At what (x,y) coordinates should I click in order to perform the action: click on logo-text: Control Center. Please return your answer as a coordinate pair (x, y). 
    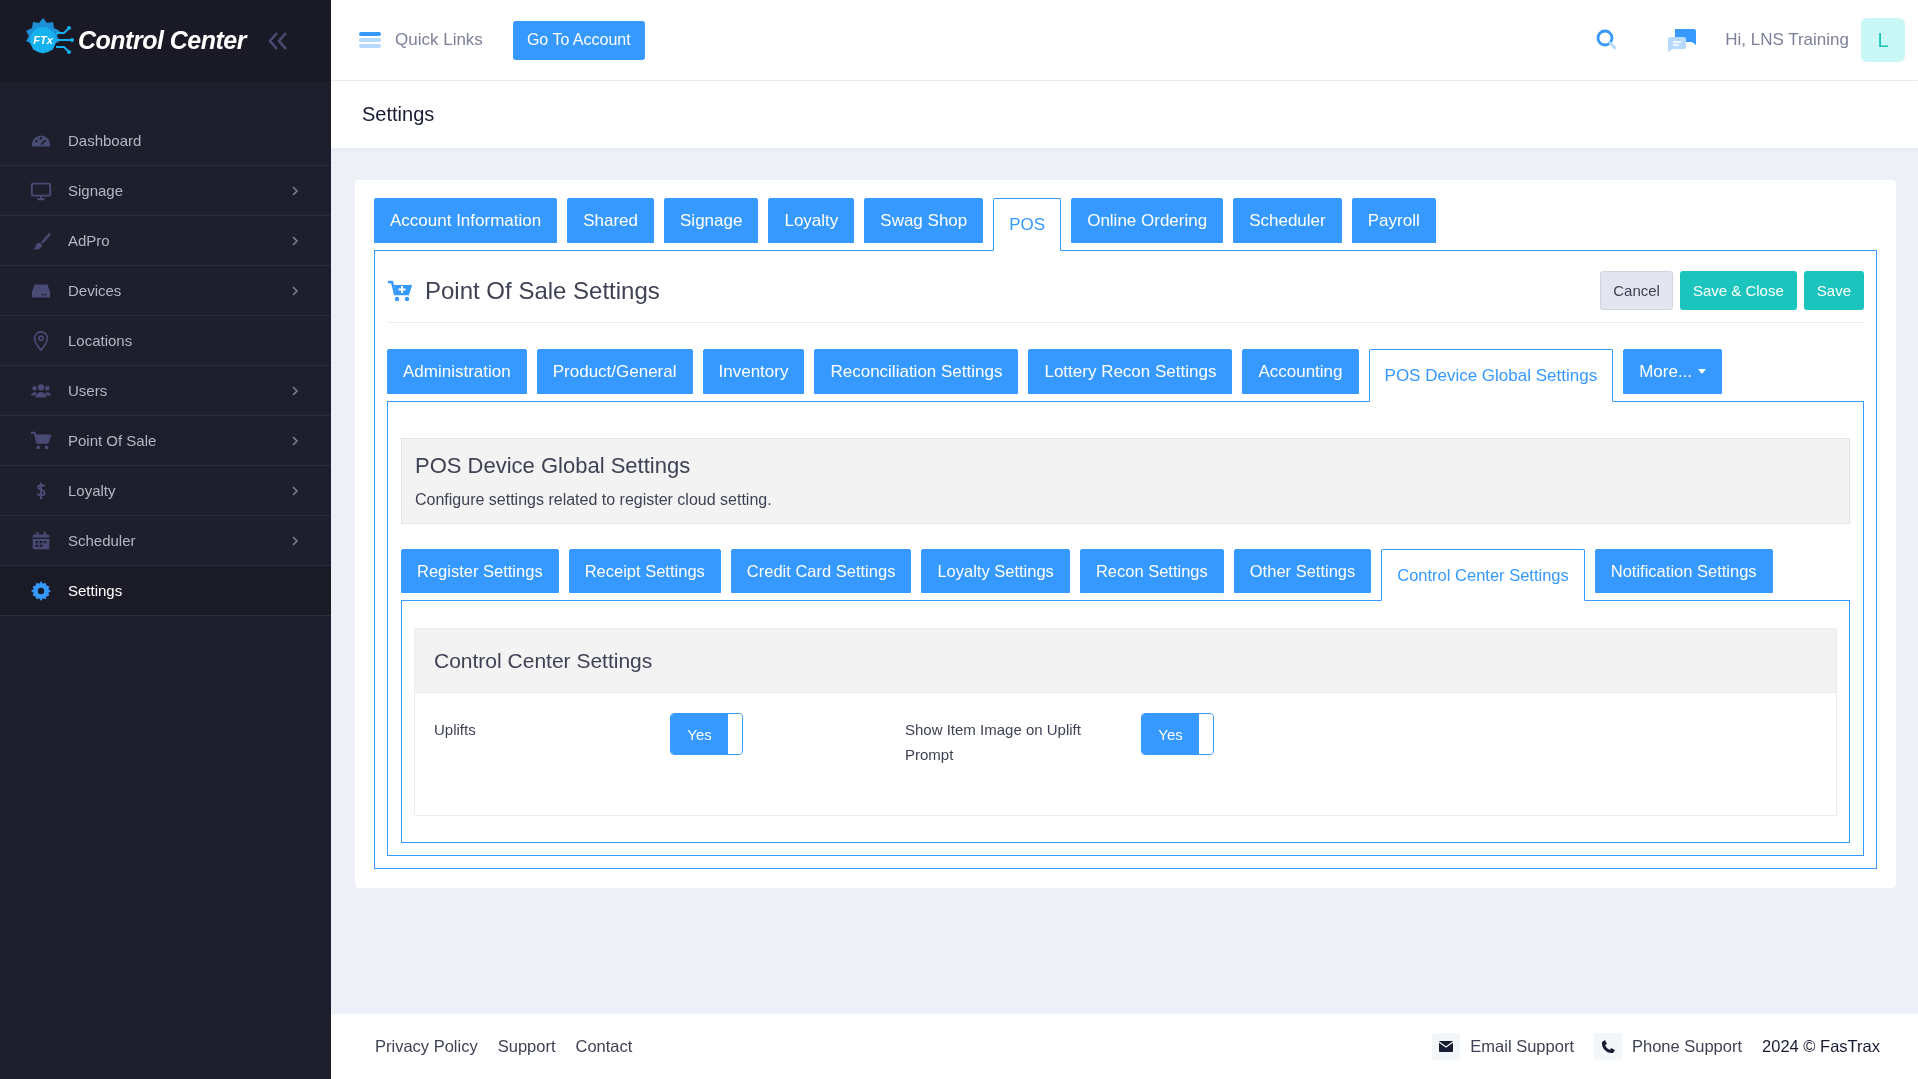
    Looking at the image, I should click on (162, 40).